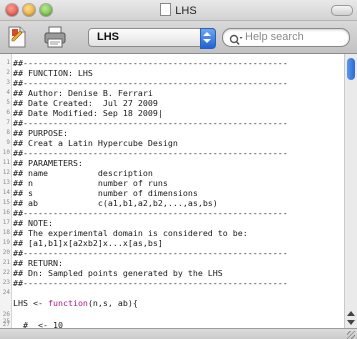  Describe the element at coordinates (172, 324) in the screenshot. I see `code-line: 27 # <- 10` at that location.